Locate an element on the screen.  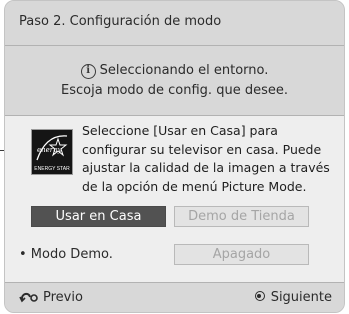
dialog-footer: Previo Siguiente is located at coordinates (174, 297).